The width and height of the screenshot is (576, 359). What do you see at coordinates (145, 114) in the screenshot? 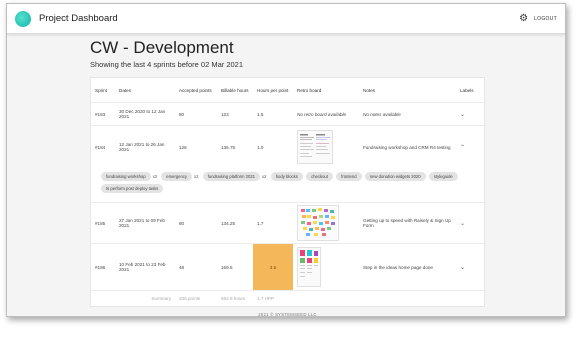
I see `sprint-dates: 30 Dec 2020 to 12 Jan 2021` at bounding box center [145, 114].